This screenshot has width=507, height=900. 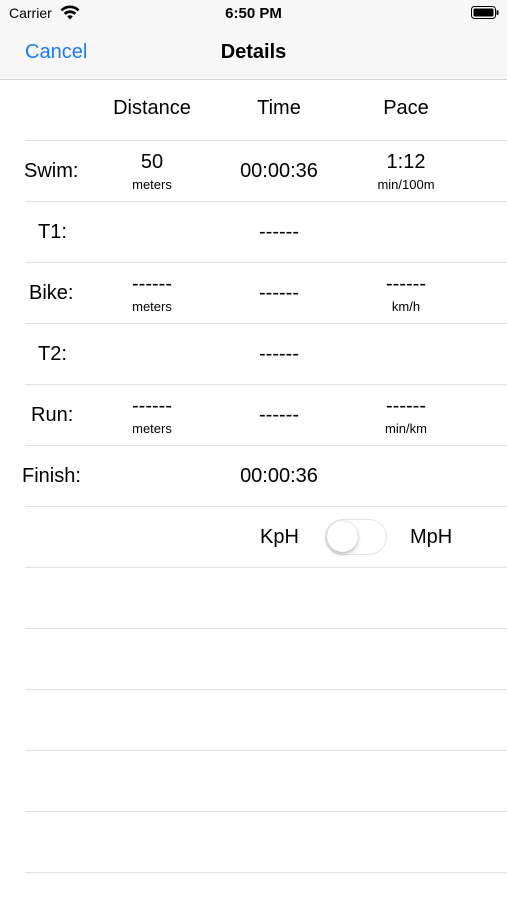 What do you see at coordinates (52, 232) in the screenshot?
I see `row-label-t1: T1:` at bounding box center [52, 232].